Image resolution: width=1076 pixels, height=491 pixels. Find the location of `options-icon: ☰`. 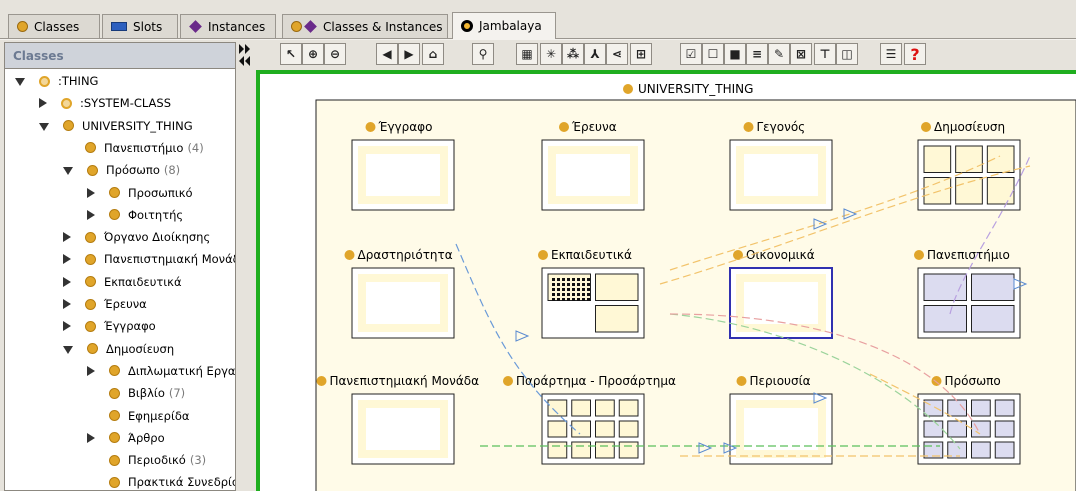

options-icon: ☰ is located at coordinates (891, 54).